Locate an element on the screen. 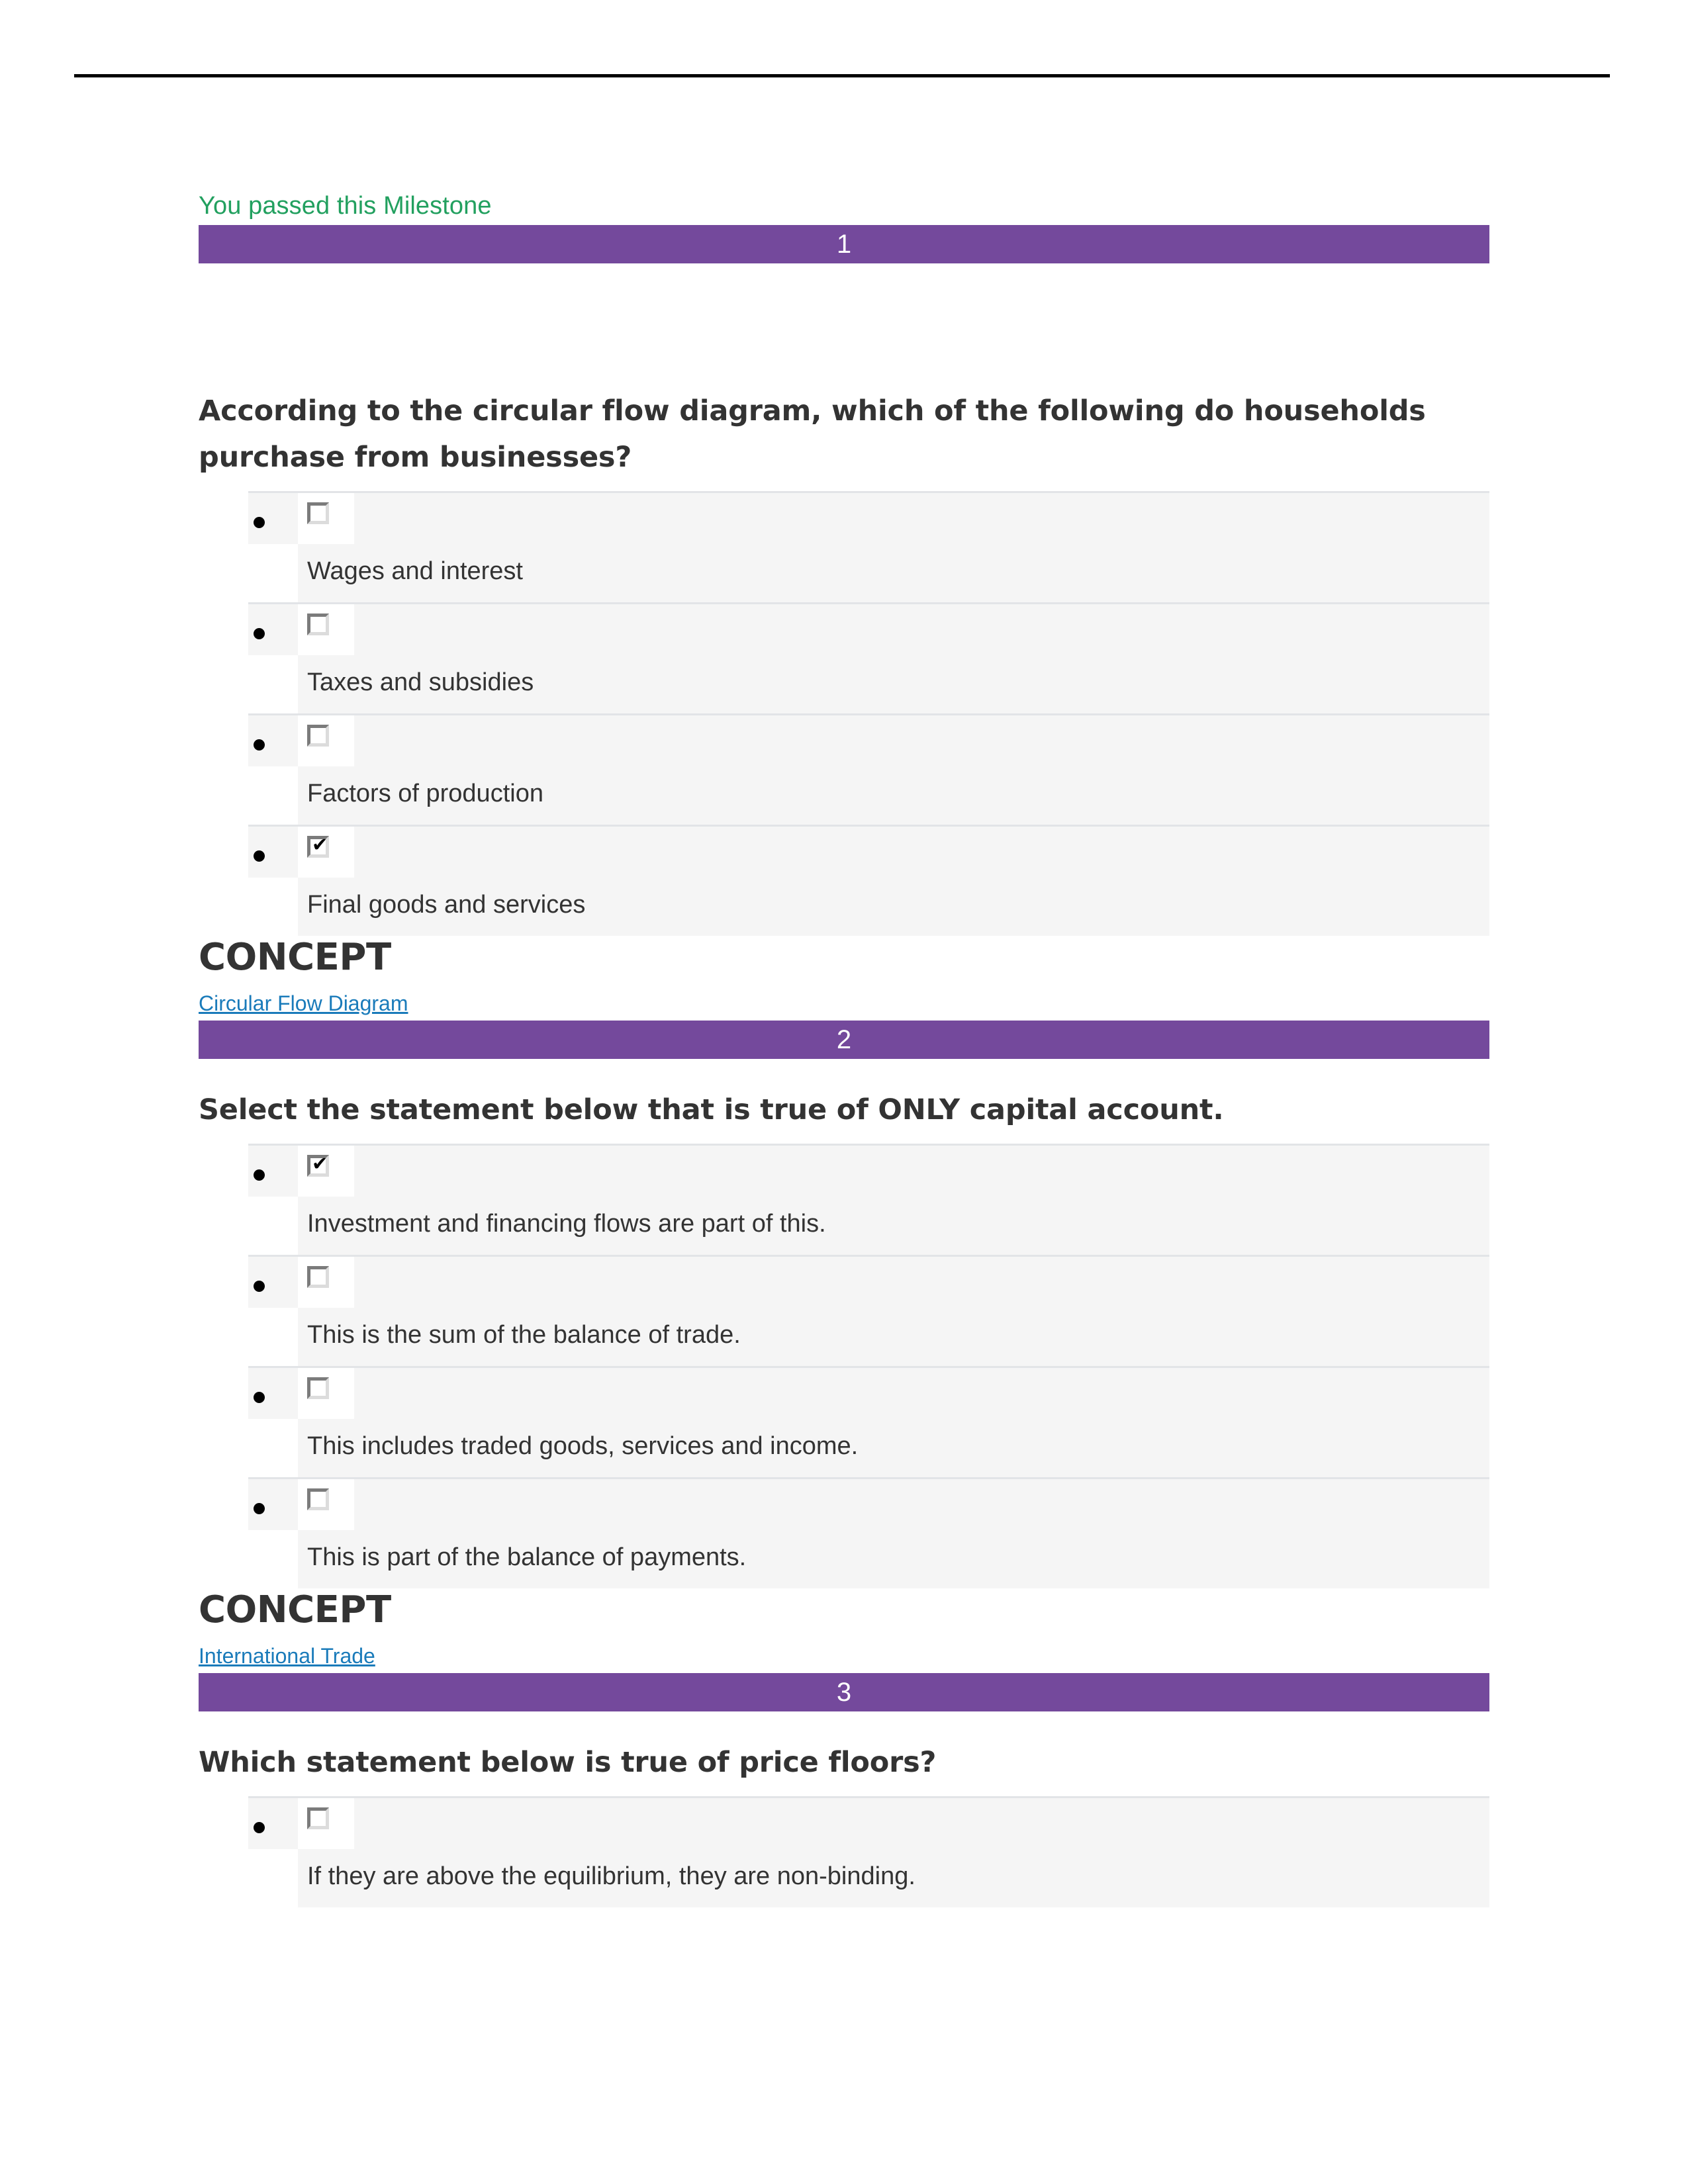  answer-option-label: Factors of production is located at coordinates (893, 795).